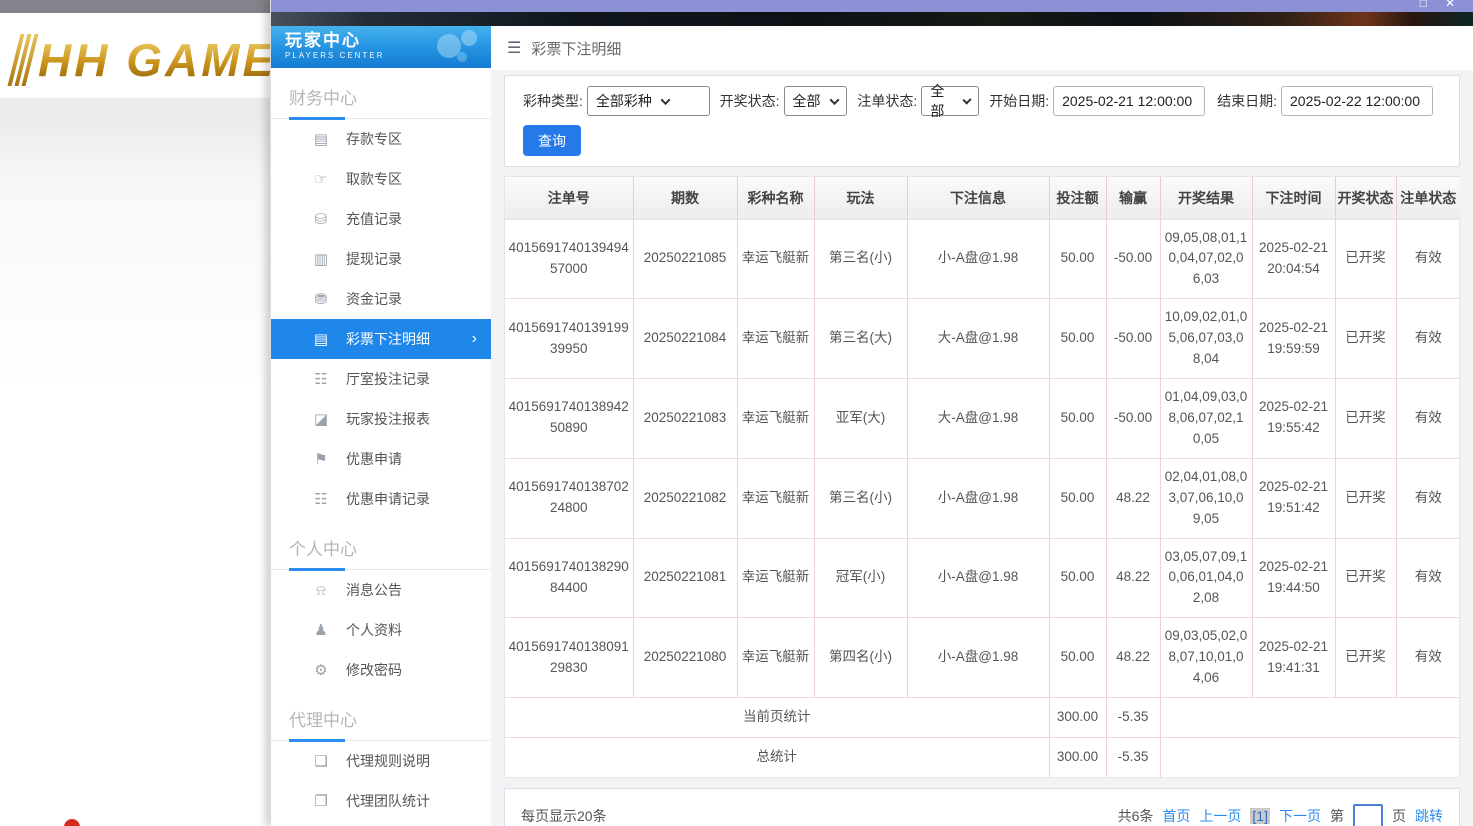  I want to click on sidebar-item-agent-team-stats: ❐ 代理团队统计, so click(381, 801).